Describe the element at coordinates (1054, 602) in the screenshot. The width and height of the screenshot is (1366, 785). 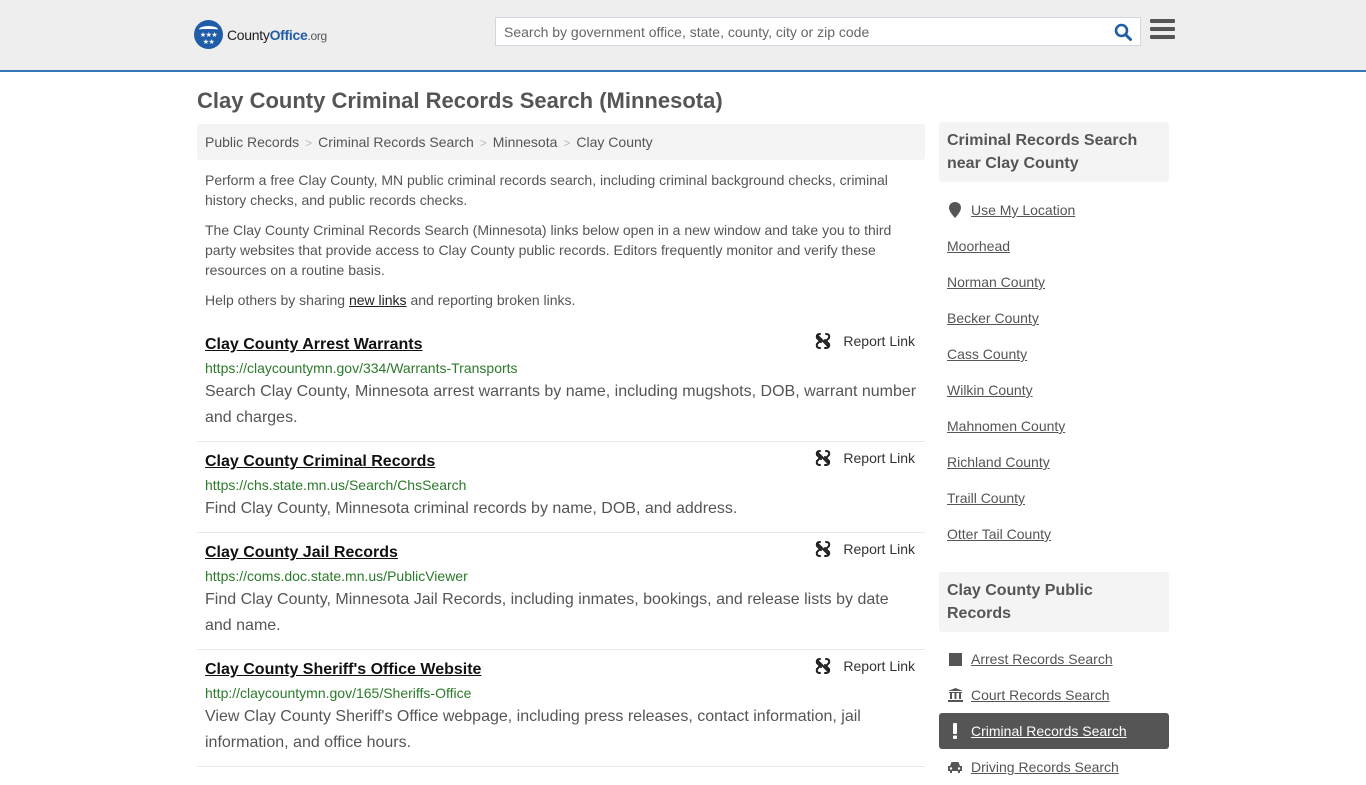
I see `sidebar-public-records-heading: Clay County Public Records` at that location.